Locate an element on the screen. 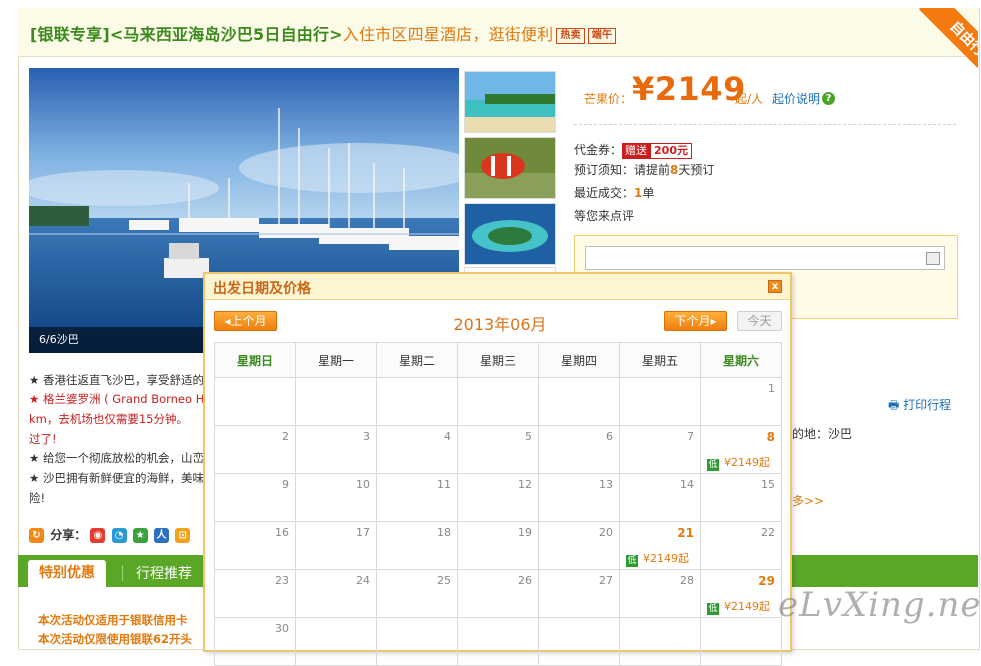  weekday-wednesday: 星期三 is located at coordinates (498, 360).